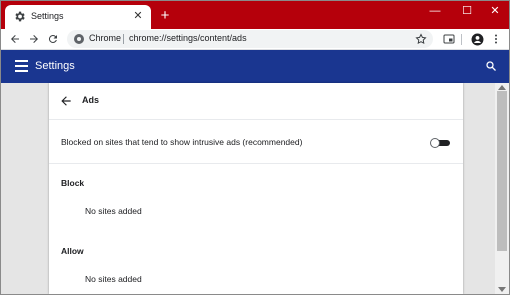 This screenshot has height=295, width=510. I want to click on reload-button, so click(53, 39).